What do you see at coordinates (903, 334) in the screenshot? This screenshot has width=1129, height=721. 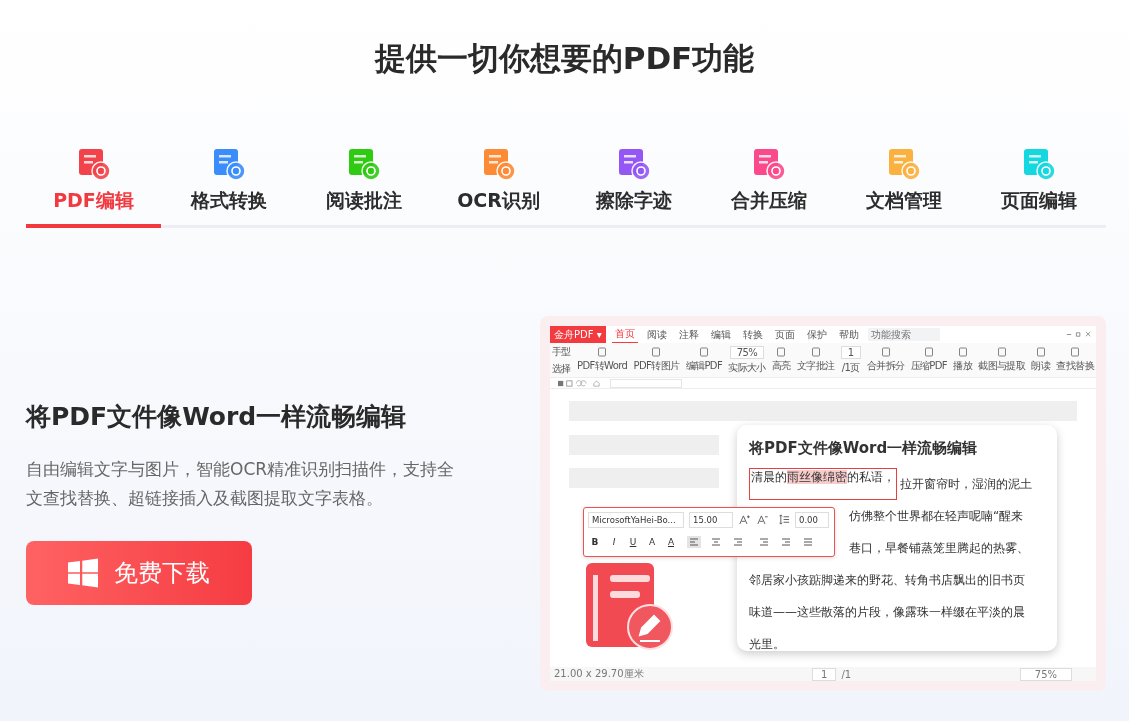 I see `search-field: 功能搜索` at bounding box center [903, 334].